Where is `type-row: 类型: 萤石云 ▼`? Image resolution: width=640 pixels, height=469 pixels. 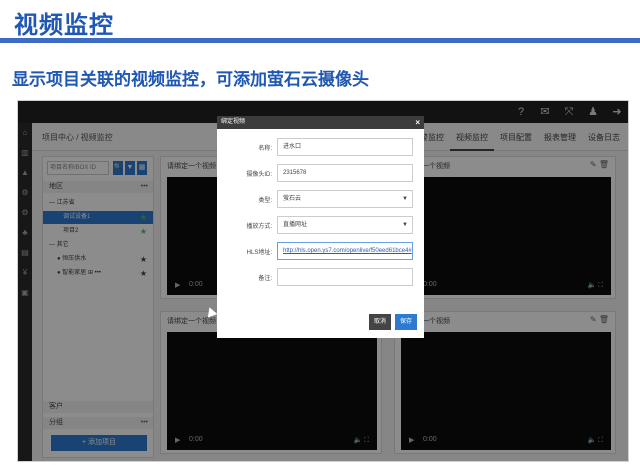
type-row: 类型: 萤石云 ▼ is located at coordinates (320, 199).